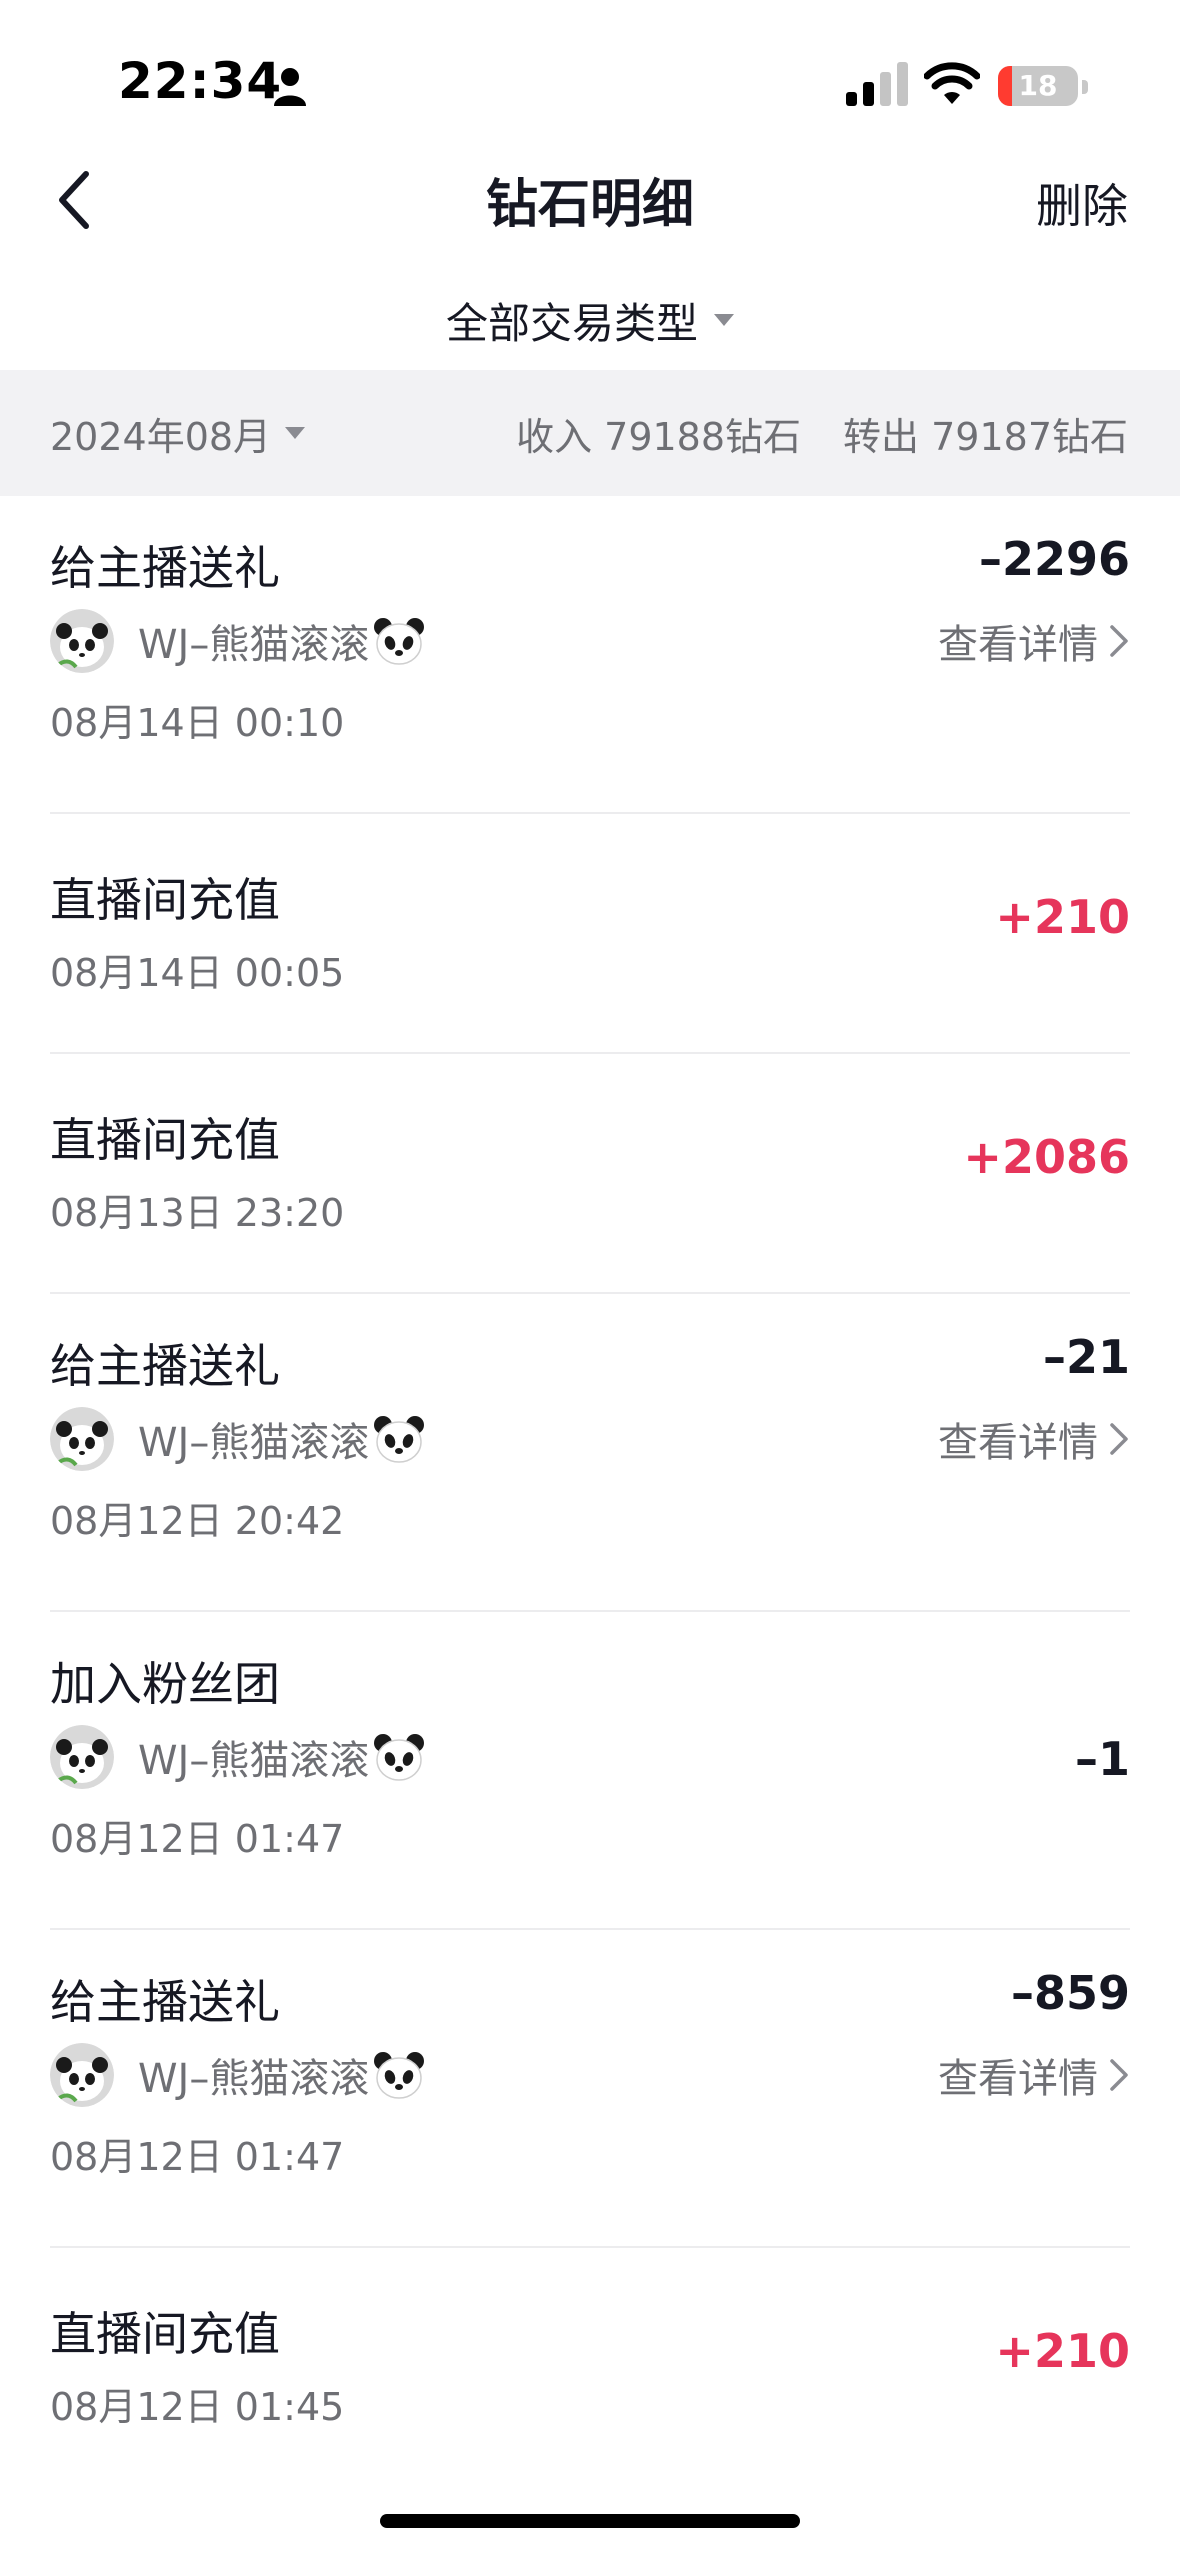  Describe the element at coordinates (165, 1684) in the screenshot. I see `transaction-title: 加入粉丝团` at that location.